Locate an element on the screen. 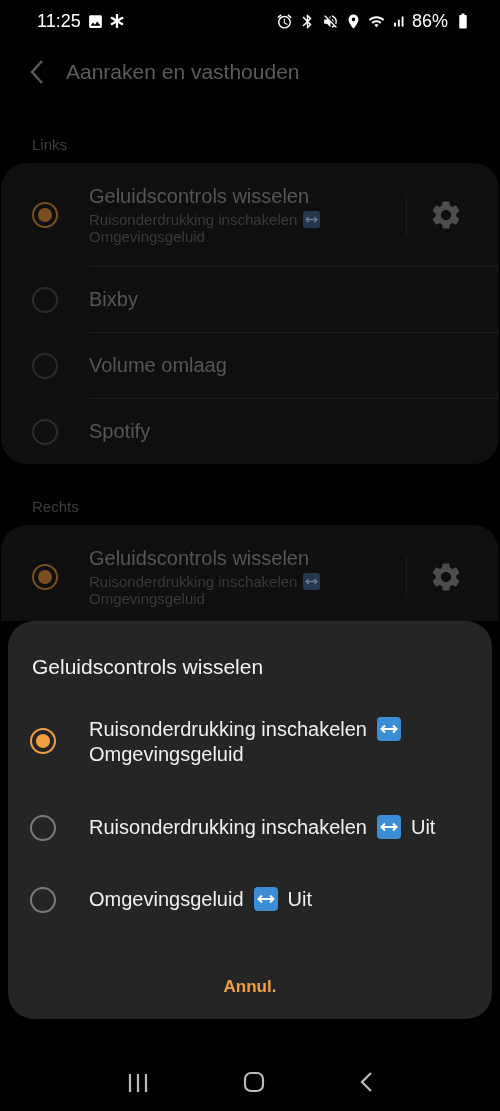 Image resolution: width=500 pixels, height=1111 pixels. image-icon is located at coordinates (95, 21).